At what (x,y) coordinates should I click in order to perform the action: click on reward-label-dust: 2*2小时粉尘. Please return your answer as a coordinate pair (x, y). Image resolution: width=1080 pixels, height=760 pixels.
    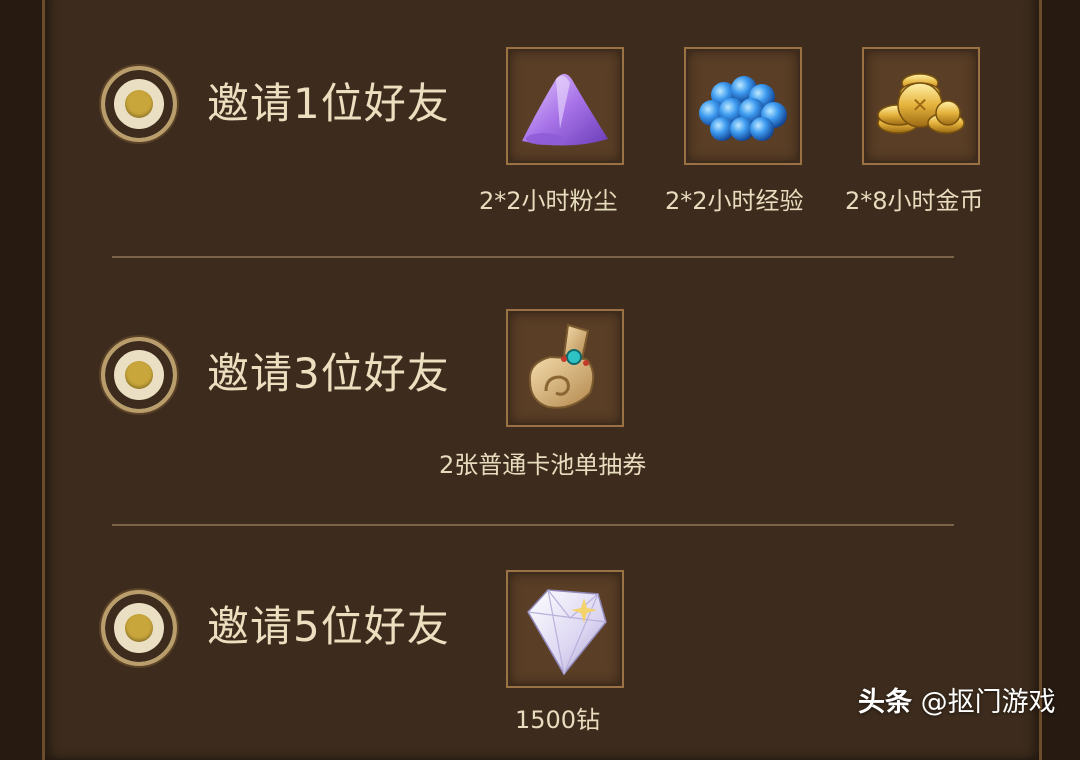
    Looking at the image, I should click on (548, 201).